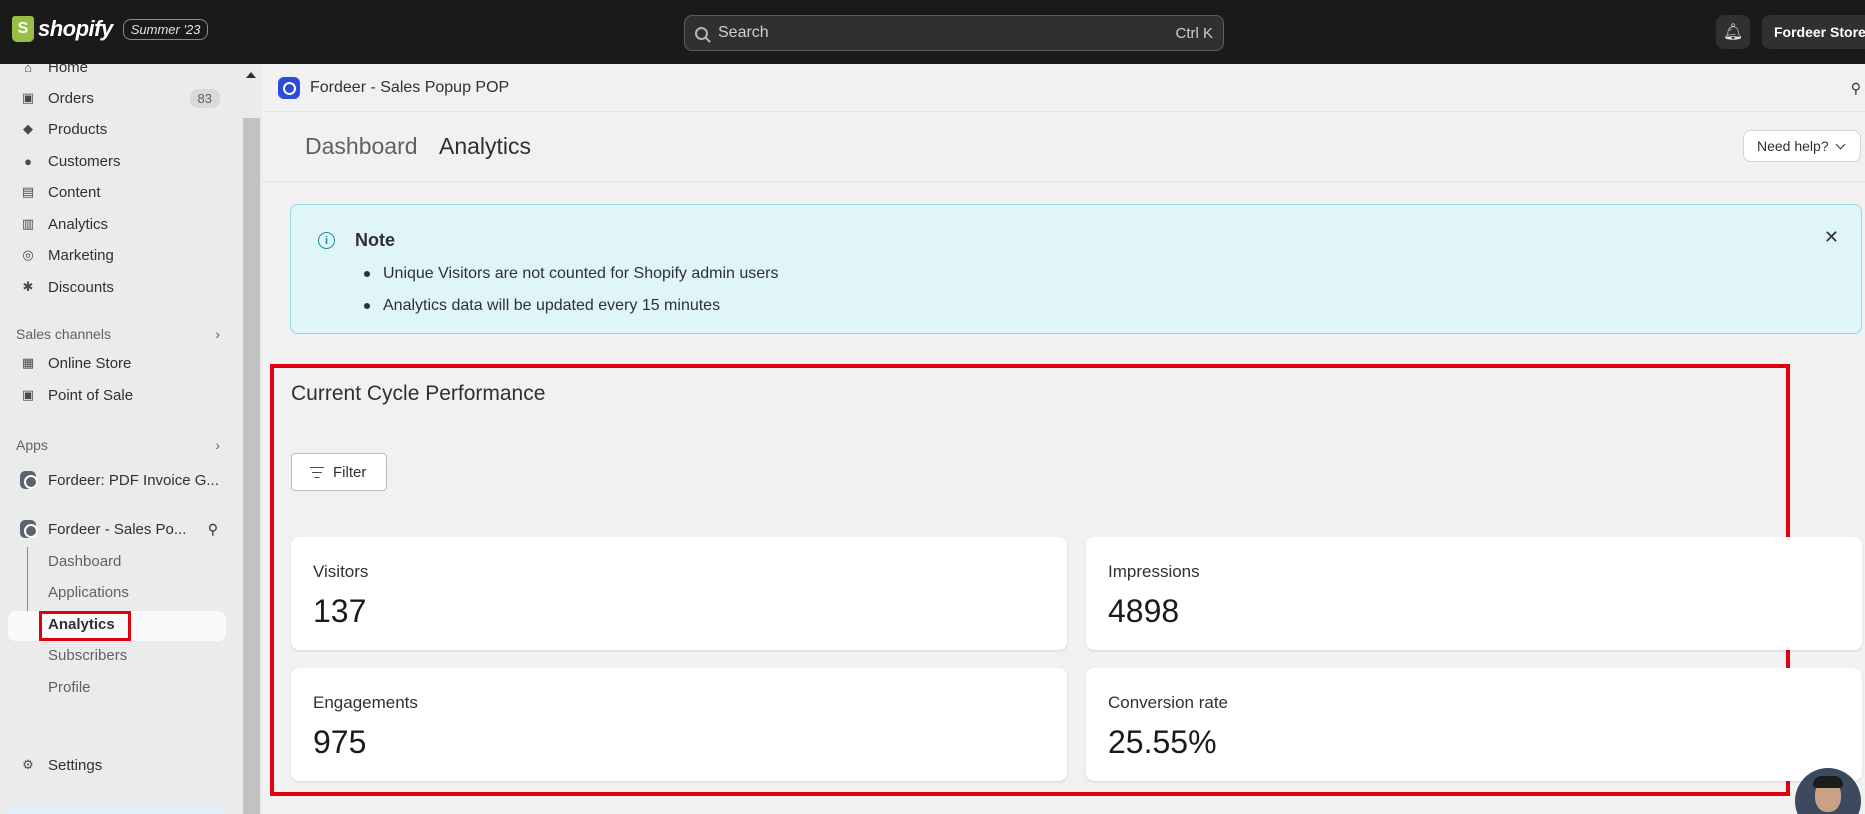  What do you see at coordinates (117, 810) in the screenshot?
I see `sidebar-footer-strip` at bounding box center [117, 810].